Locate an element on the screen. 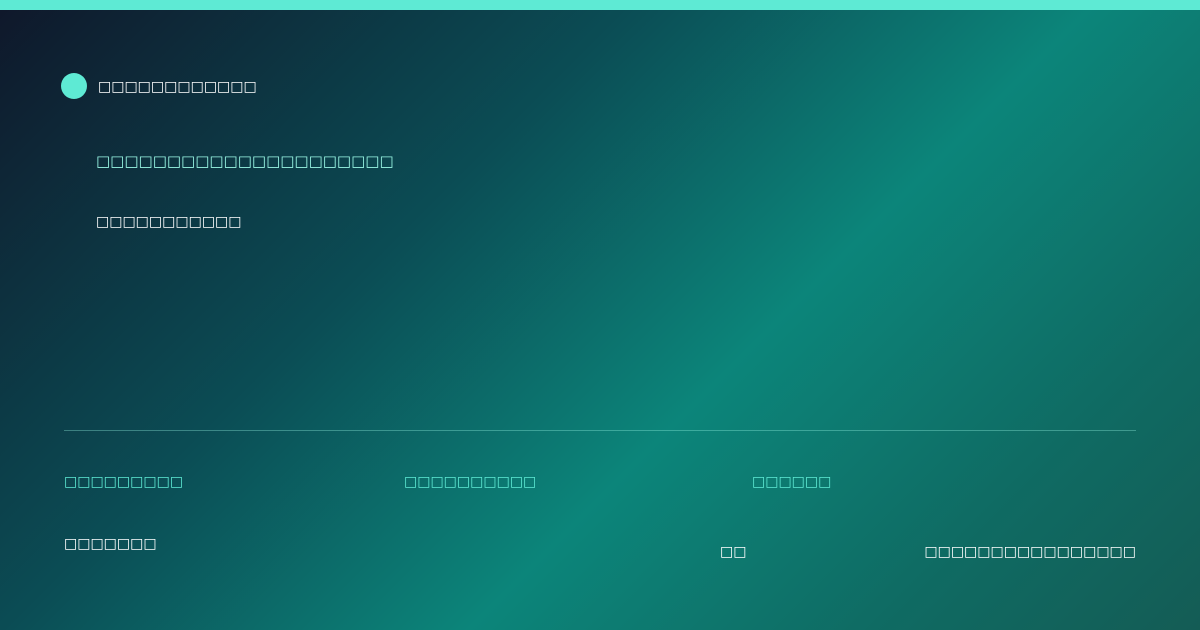  footer-label-3: □□□□□□ is located at coordinates (792, 482).